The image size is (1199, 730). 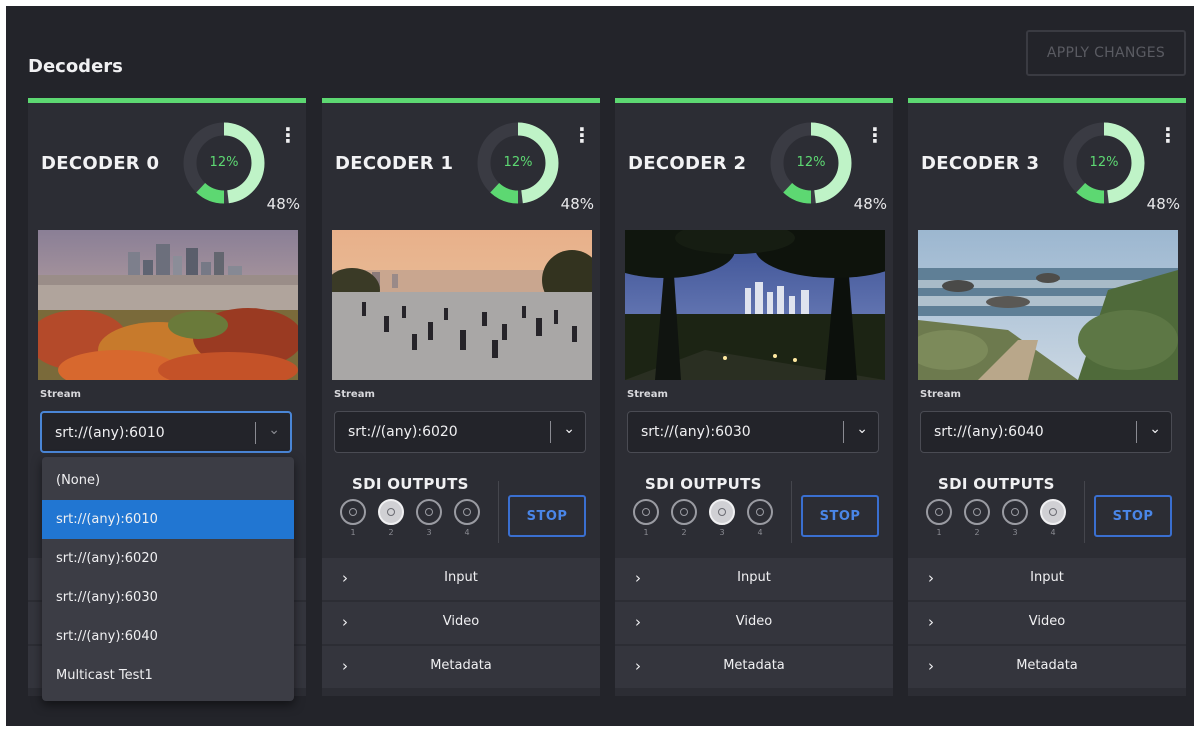 What do you see at coordinates (168, 675) in the screenshot?
I see `dropdown-option: Multicast Test1` at bounding box center [168, 675].